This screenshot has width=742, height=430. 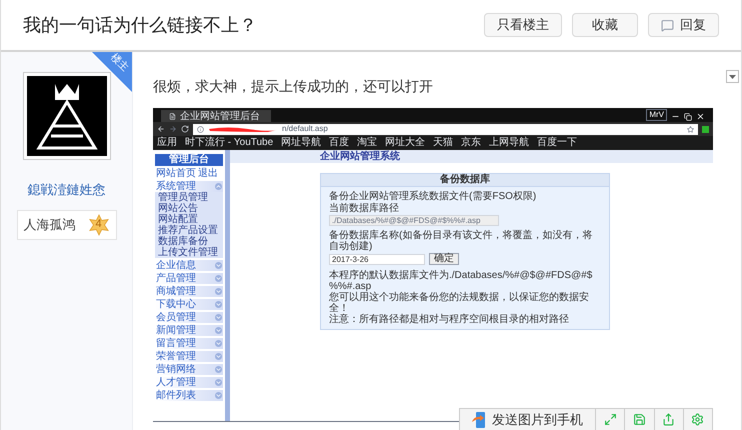 I want to click on profile-label: MrV, so click(x=656, y=115).